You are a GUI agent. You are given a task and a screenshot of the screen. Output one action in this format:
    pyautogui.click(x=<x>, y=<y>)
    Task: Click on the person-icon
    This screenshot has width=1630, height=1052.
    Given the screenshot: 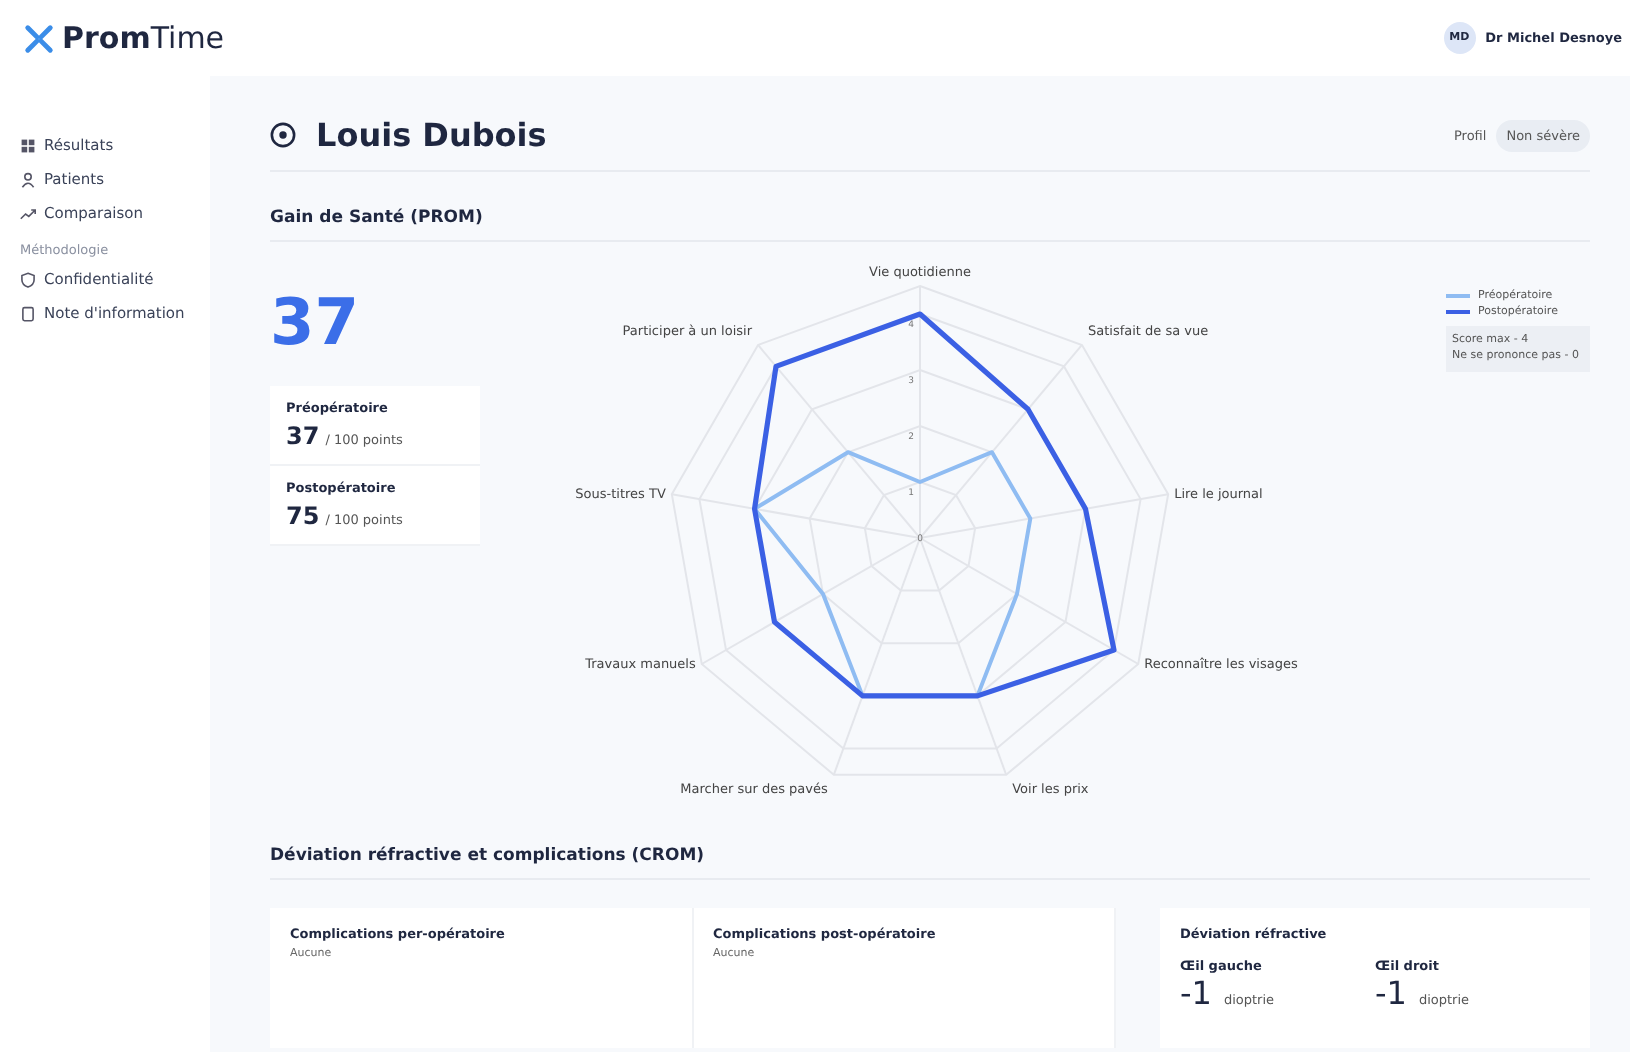 What is the action you would take?
    pyautogui.click(x=28, y=179)
    